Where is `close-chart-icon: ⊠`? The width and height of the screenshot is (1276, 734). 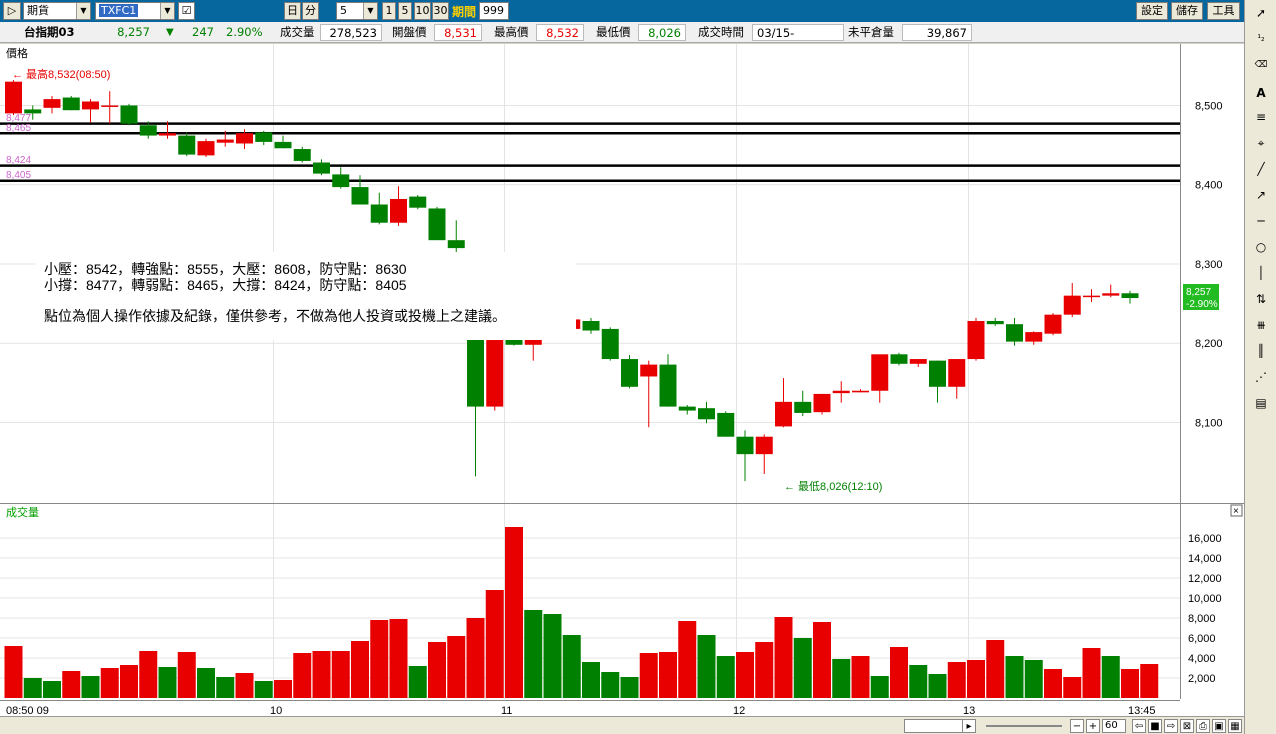 close-chart-icon: ⊠ is located at coordinates (1187, 726).